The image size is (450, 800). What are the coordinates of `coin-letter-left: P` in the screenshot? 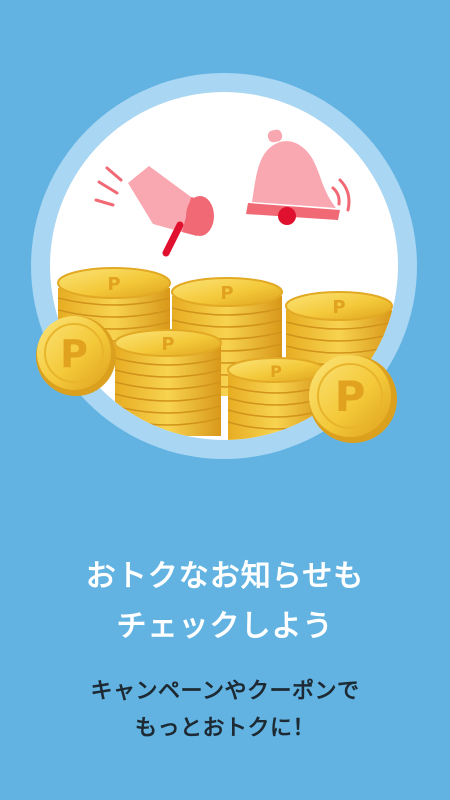 It's located at (74, 354).